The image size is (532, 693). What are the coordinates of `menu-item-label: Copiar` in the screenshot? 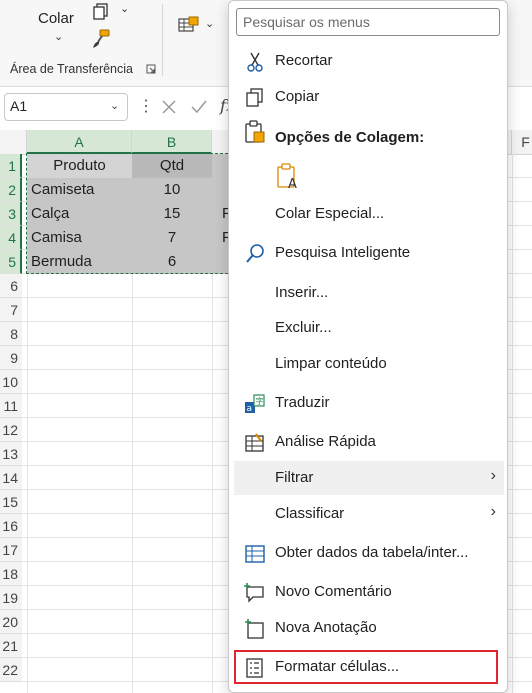 It's located at (297, 96).